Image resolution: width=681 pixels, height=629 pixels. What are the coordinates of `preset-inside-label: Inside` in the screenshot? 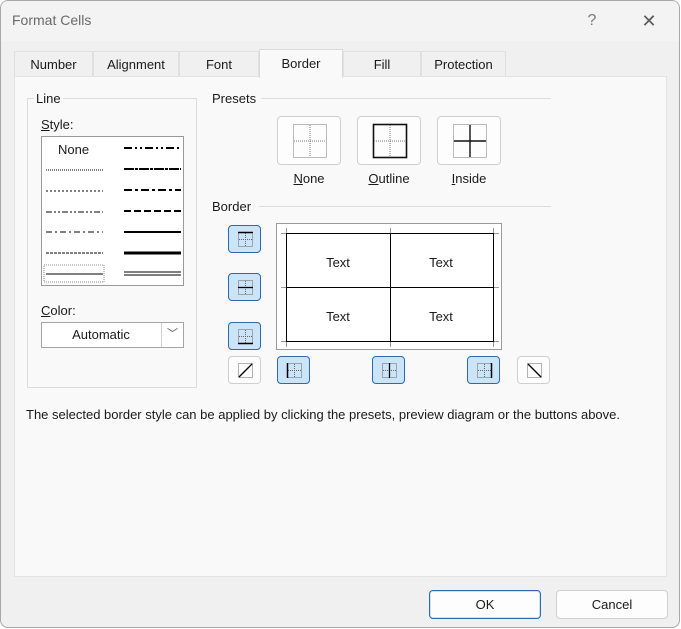 It's located at (469, 178).